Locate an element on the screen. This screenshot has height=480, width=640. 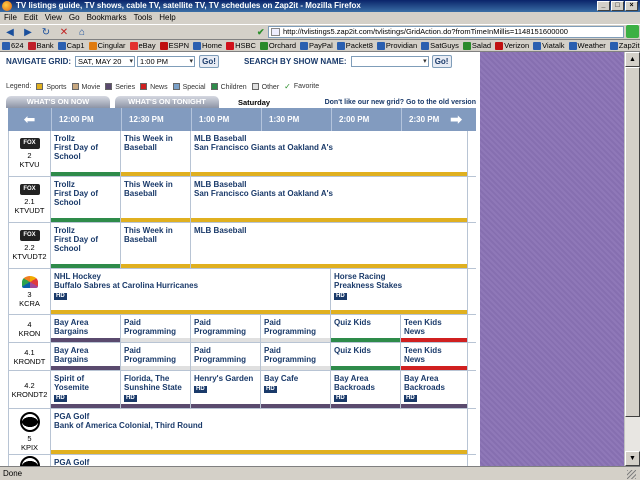
tab-whats-on-tonight: WHAT'S ON TONIGHT is located at coordinates (167, 102).